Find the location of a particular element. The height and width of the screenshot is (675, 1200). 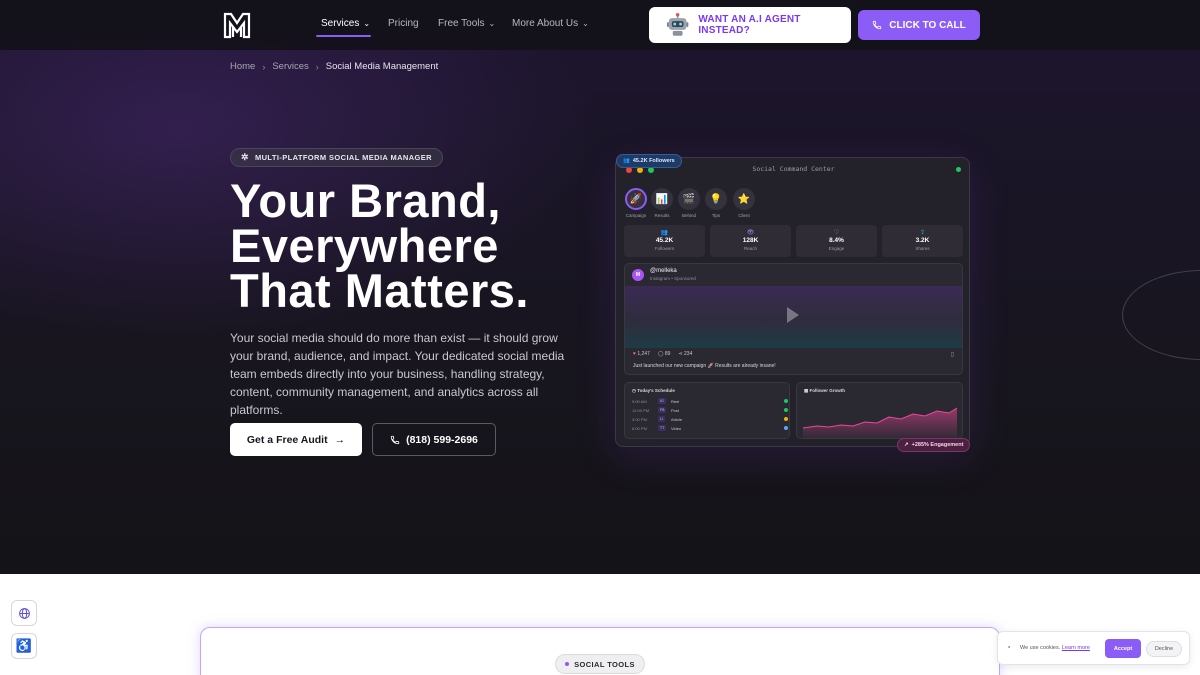

lightbulb-icon: 💡 is located at coordinates (716, 199).